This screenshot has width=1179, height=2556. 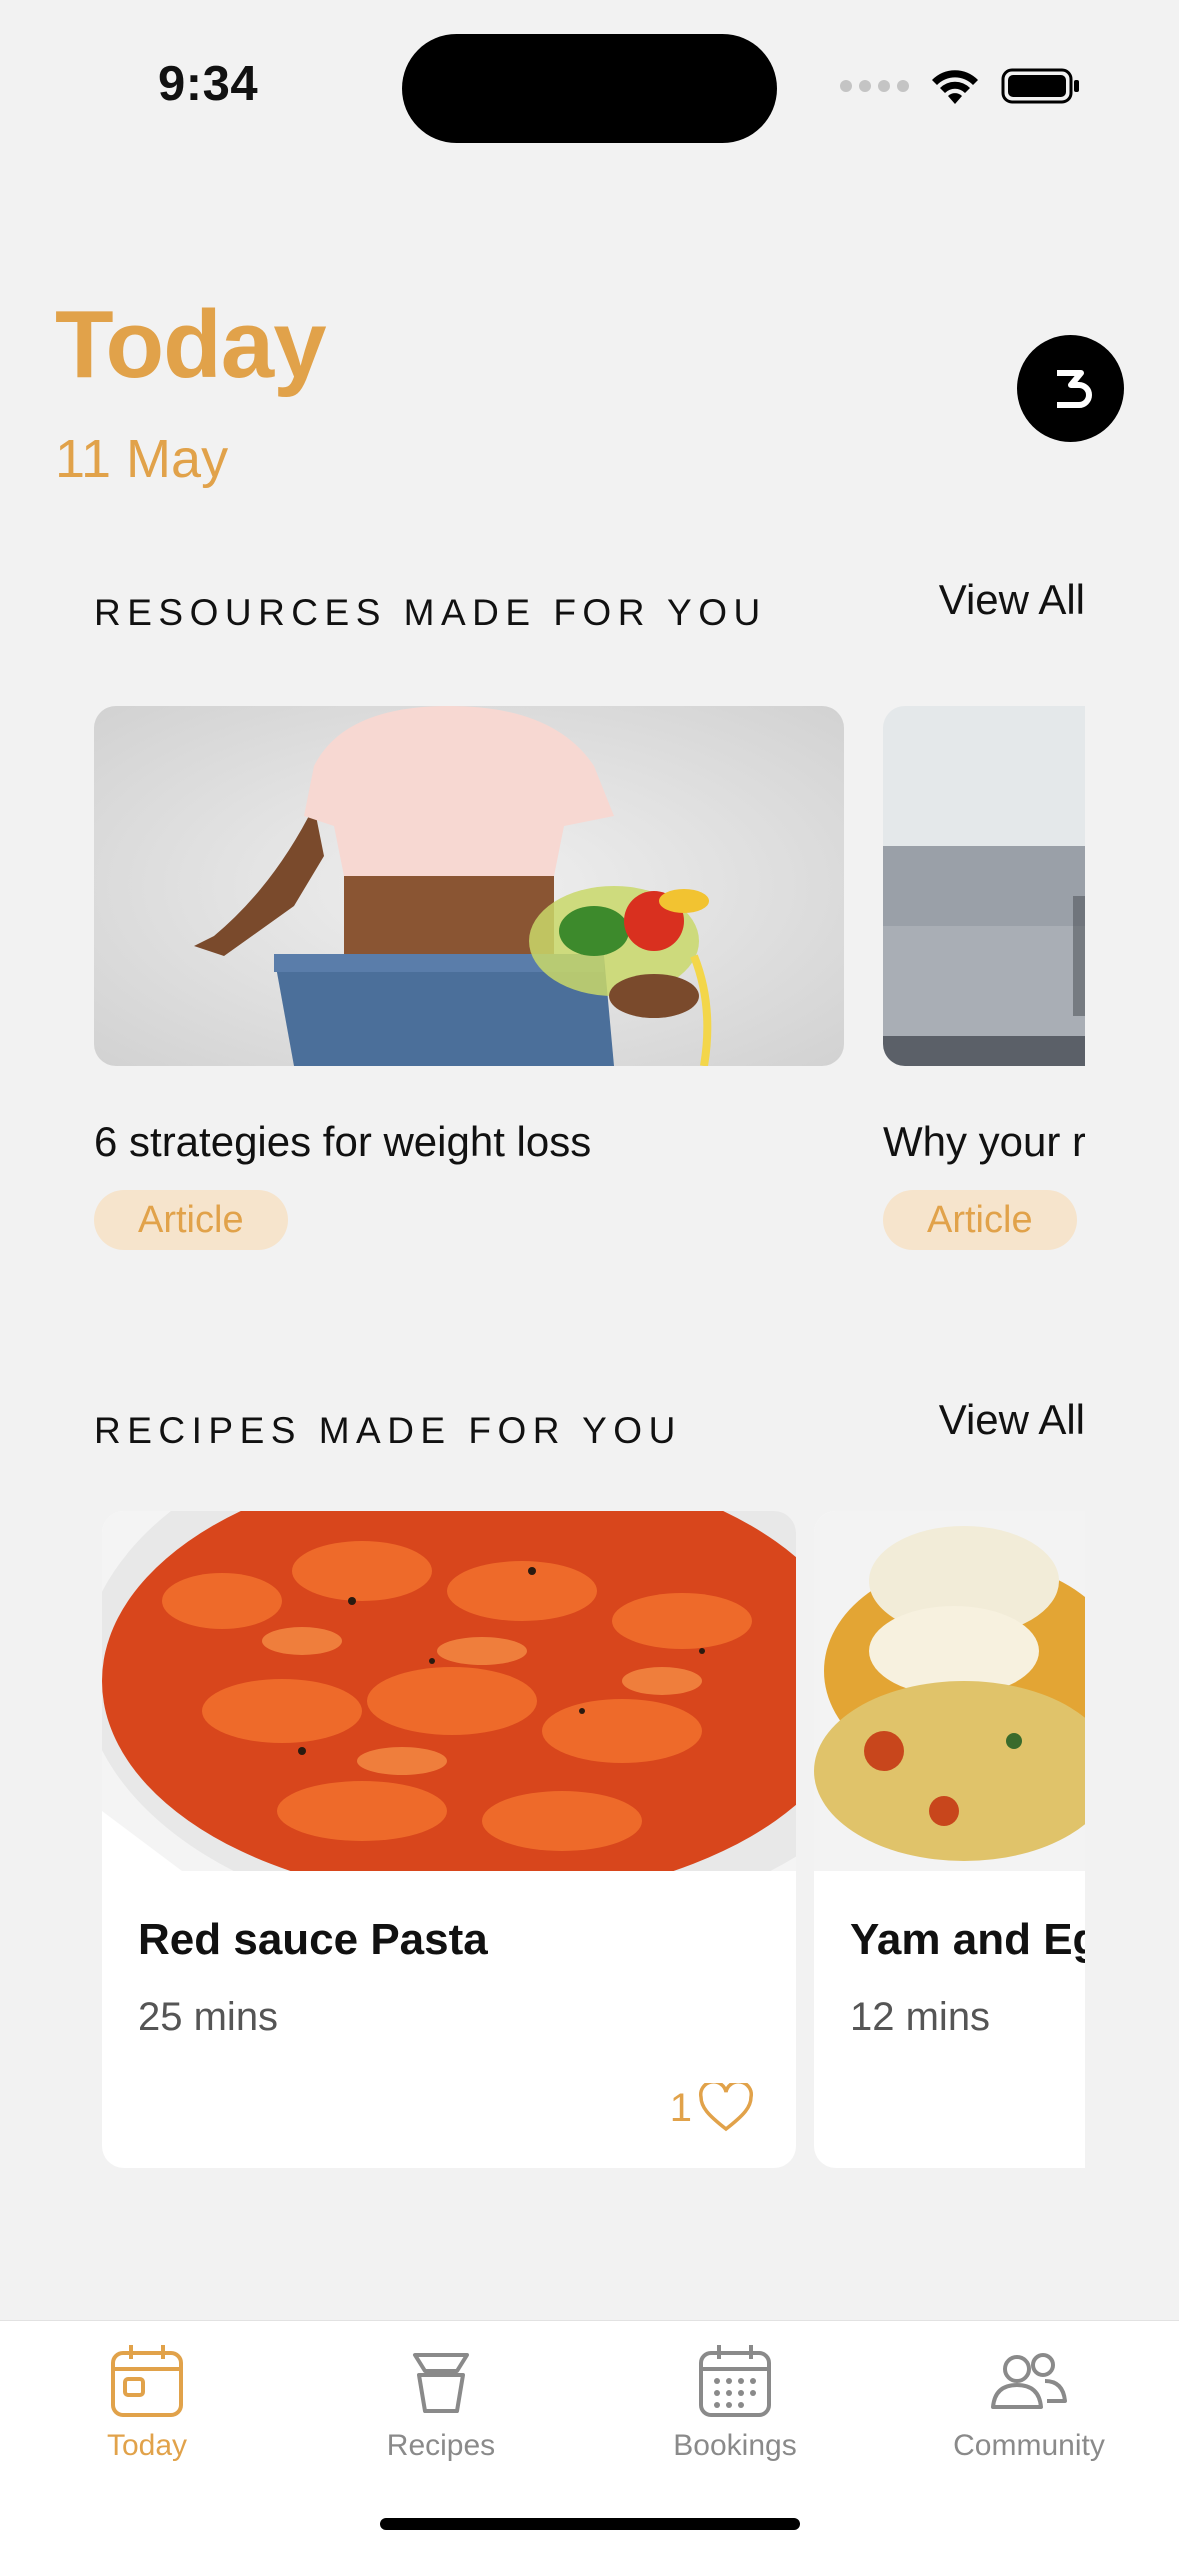 I want to click on battery-icon, so click(x=1040, y=86).